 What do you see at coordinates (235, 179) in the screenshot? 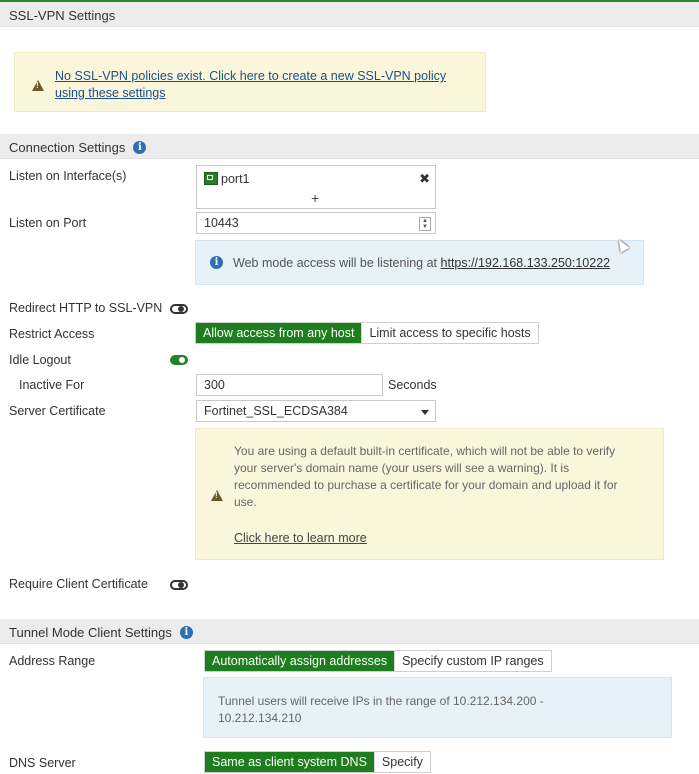
I see `interface-item: port1` at bounding box center [235, 179].